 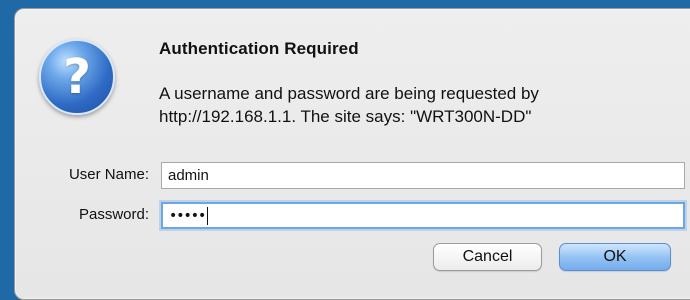 What do you see at coordinates (188, 175) in the screenshot?
I see `user-name-value: admin` at bounding box center [188, 175].